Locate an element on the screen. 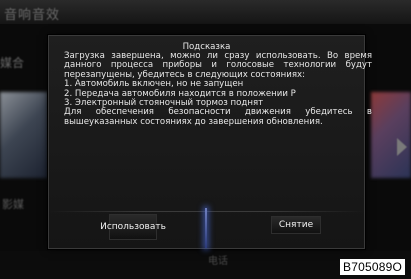 This screenshot has height=279, width=411. button-separator-glow is located at coordinates (206, 228).